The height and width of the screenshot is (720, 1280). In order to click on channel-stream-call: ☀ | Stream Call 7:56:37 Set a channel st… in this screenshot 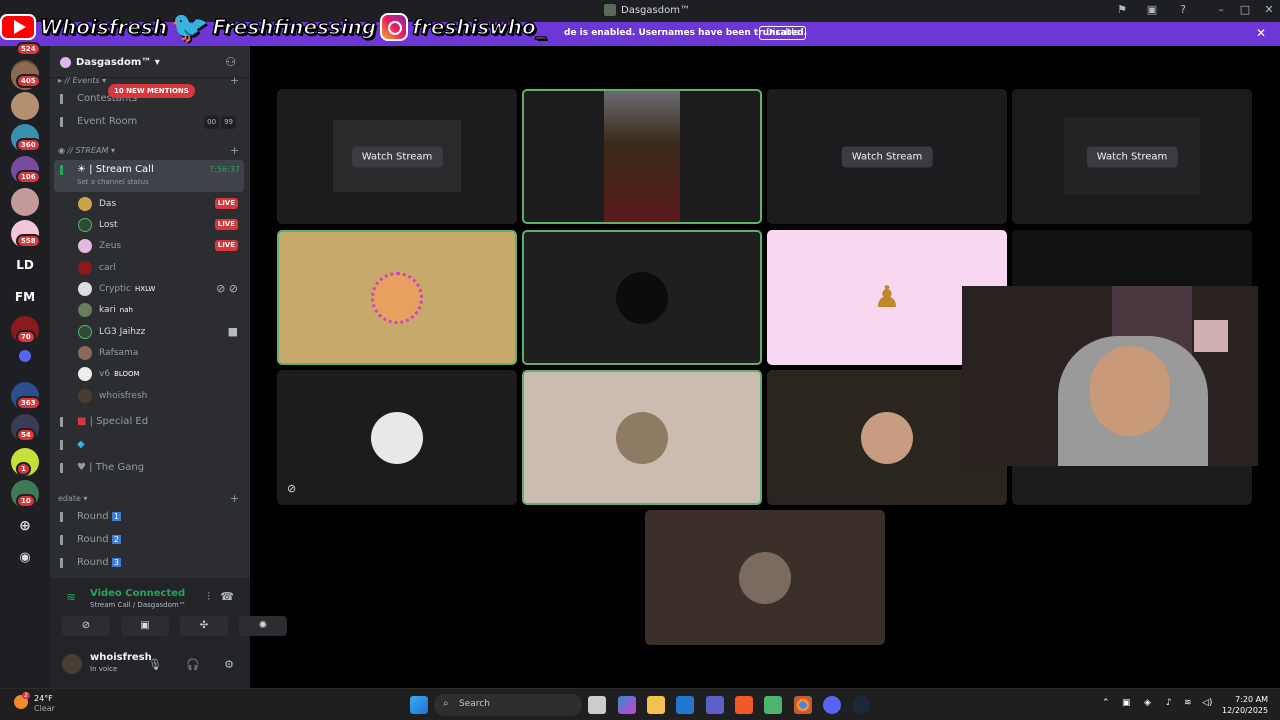, I will do `click(149, 176)`.